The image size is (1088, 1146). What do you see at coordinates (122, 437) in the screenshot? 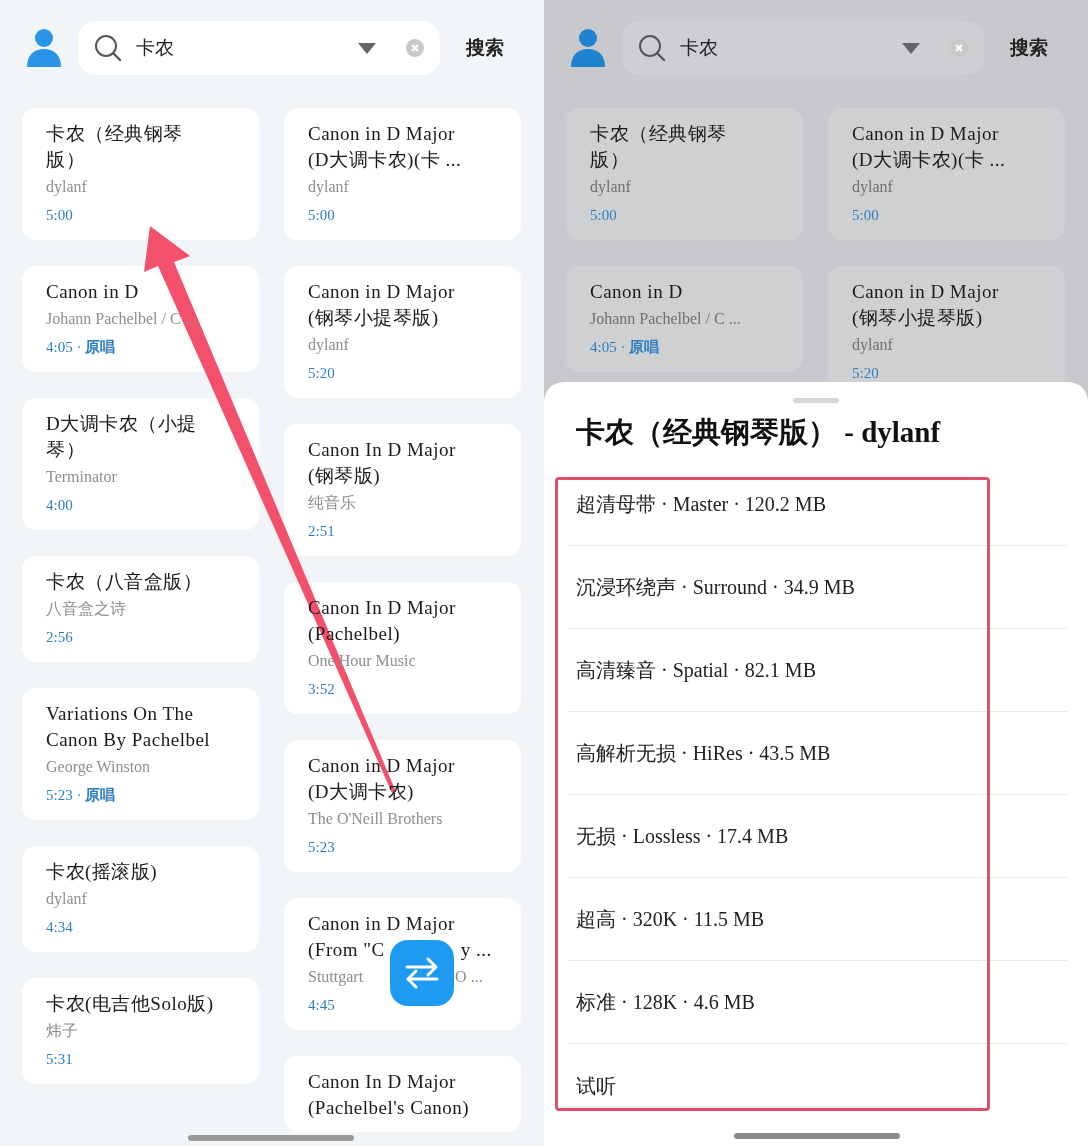
I see `song-title: D大调卡农（小提 琴）` at bounding box center [122, 437].